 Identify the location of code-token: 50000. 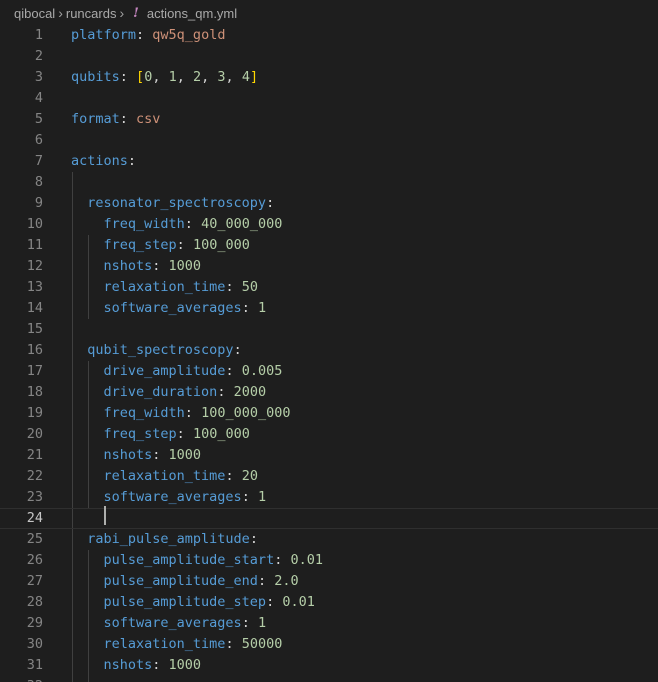
(262, 644).